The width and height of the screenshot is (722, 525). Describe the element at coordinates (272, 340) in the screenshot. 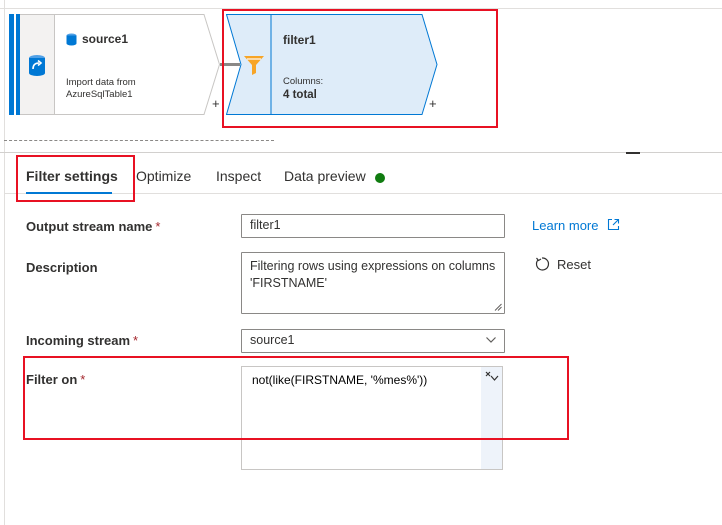

I see `incoming-stream-value: source1` at that location.